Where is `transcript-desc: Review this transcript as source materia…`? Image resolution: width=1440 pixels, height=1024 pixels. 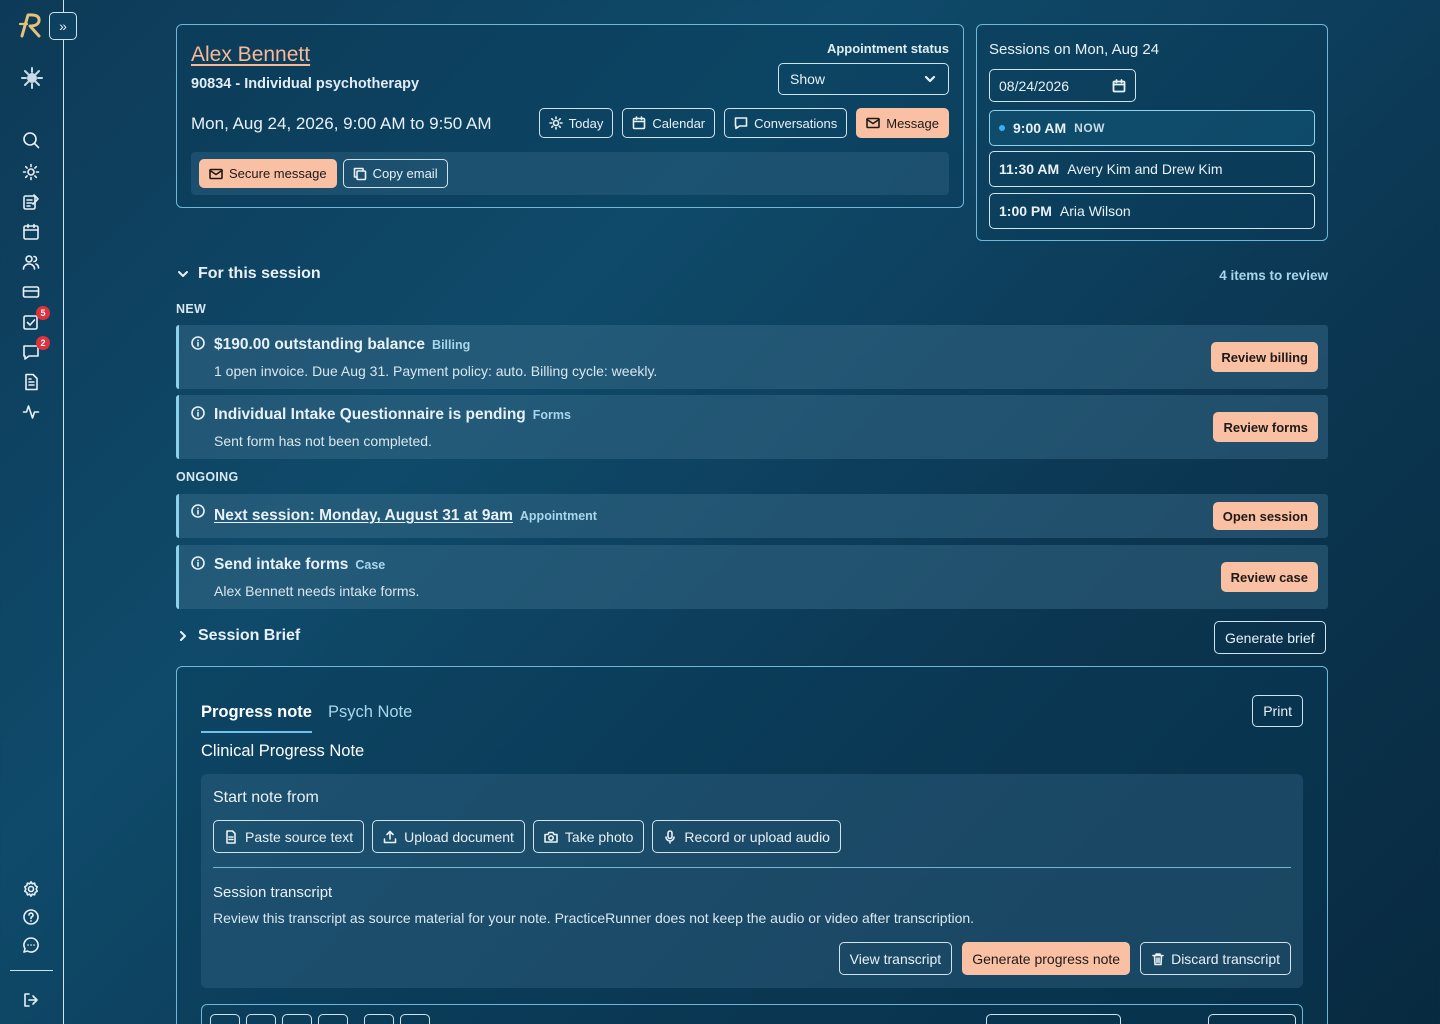
transcript-desc: Review this transcript as source materia… is located at coordinates (594, 918).